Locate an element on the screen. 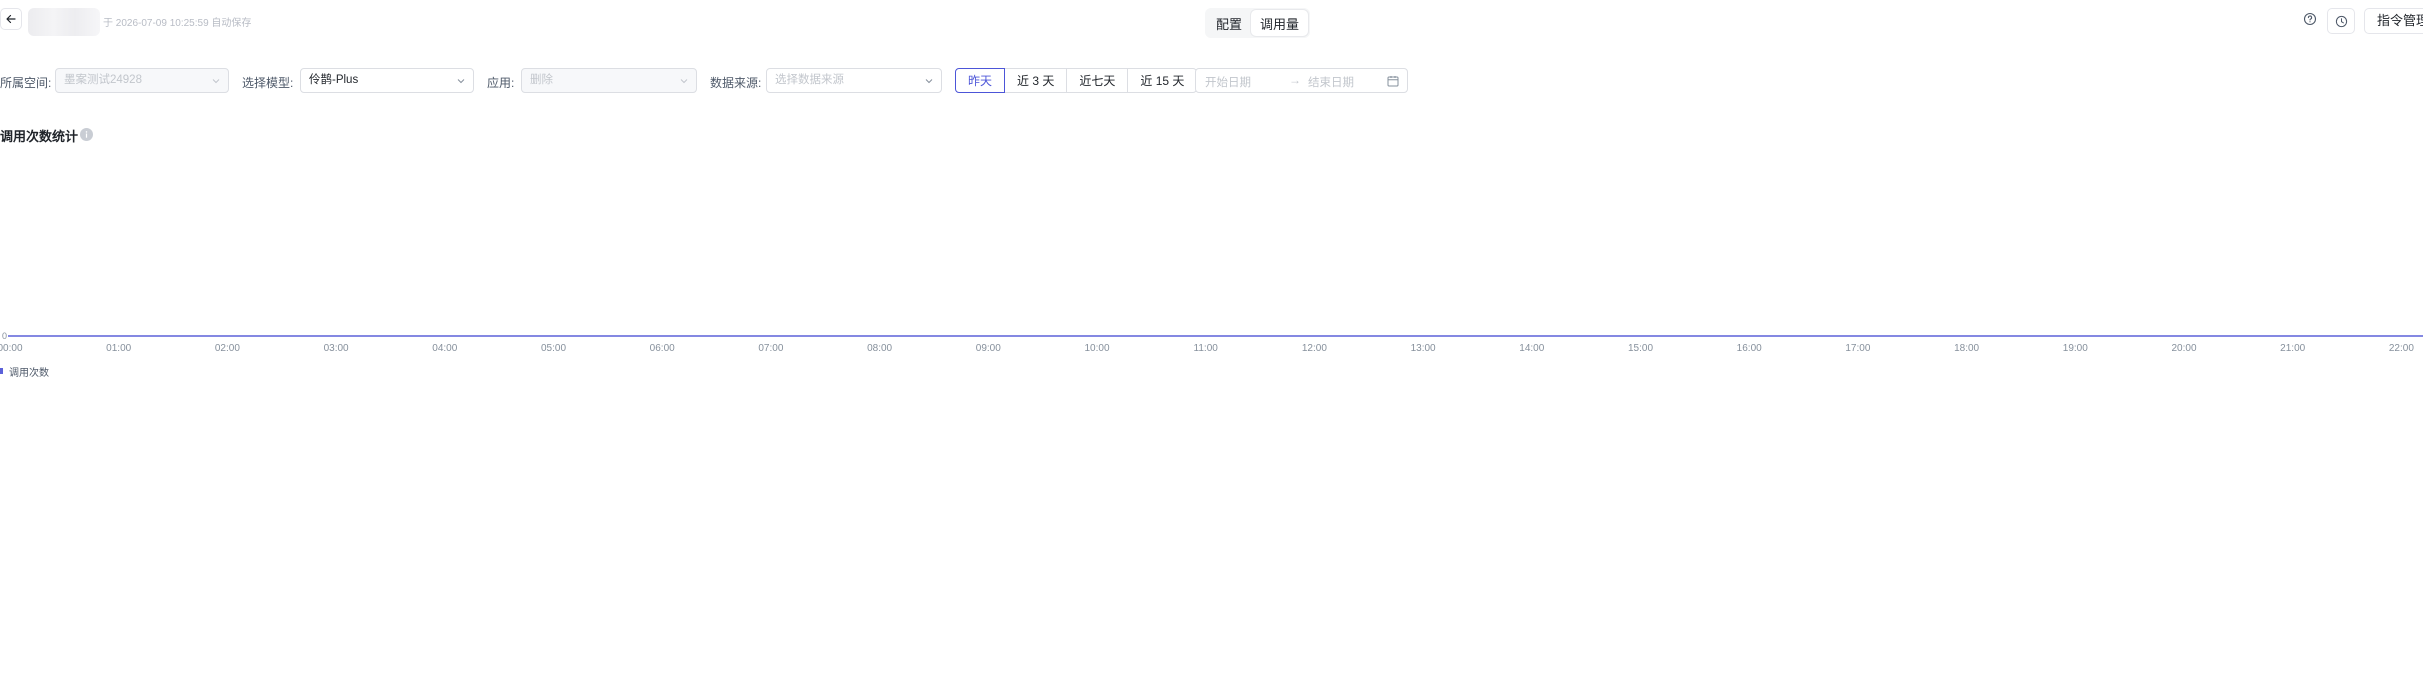  range-yesterday: 昨天 is located at coordinates (980, 80).